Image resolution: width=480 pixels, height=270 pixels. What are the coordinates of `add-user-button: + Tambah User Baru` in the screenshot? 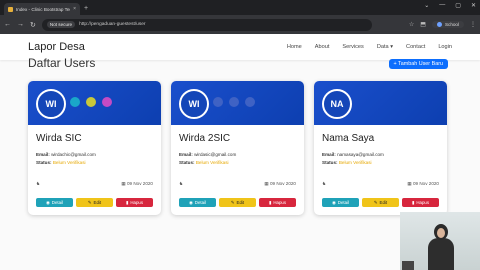 It's located at (418, 64).